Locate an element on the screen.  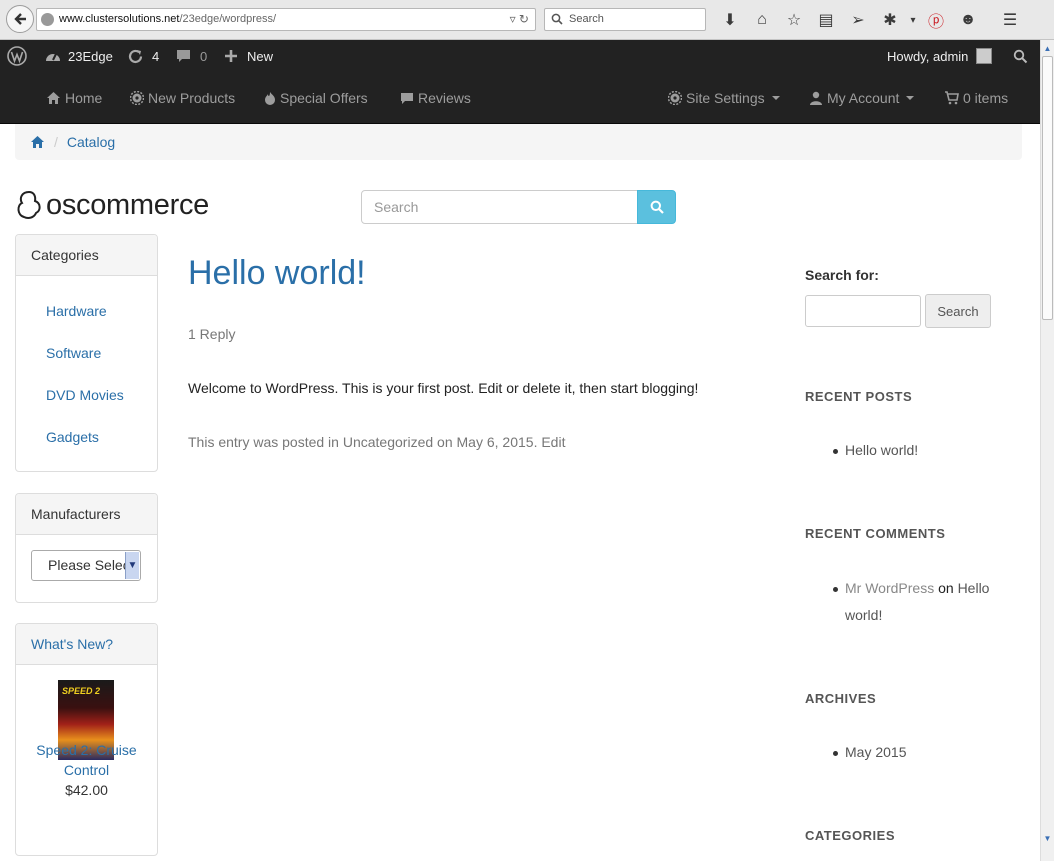
manufacturers-select: Please Select ▼ is located at coordinates (86, 565).